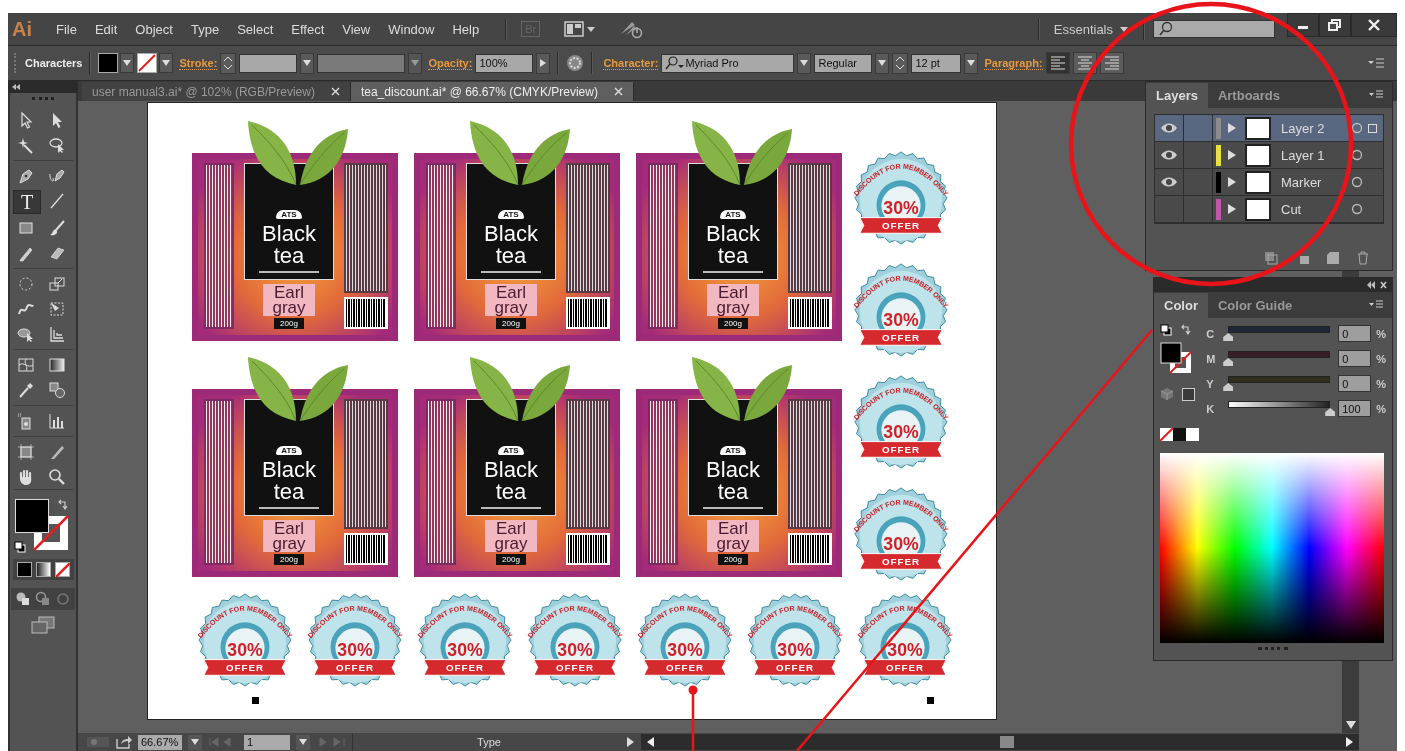 The image size is (1405, 751). I want to click on none-swatch, so click(1166, 434).